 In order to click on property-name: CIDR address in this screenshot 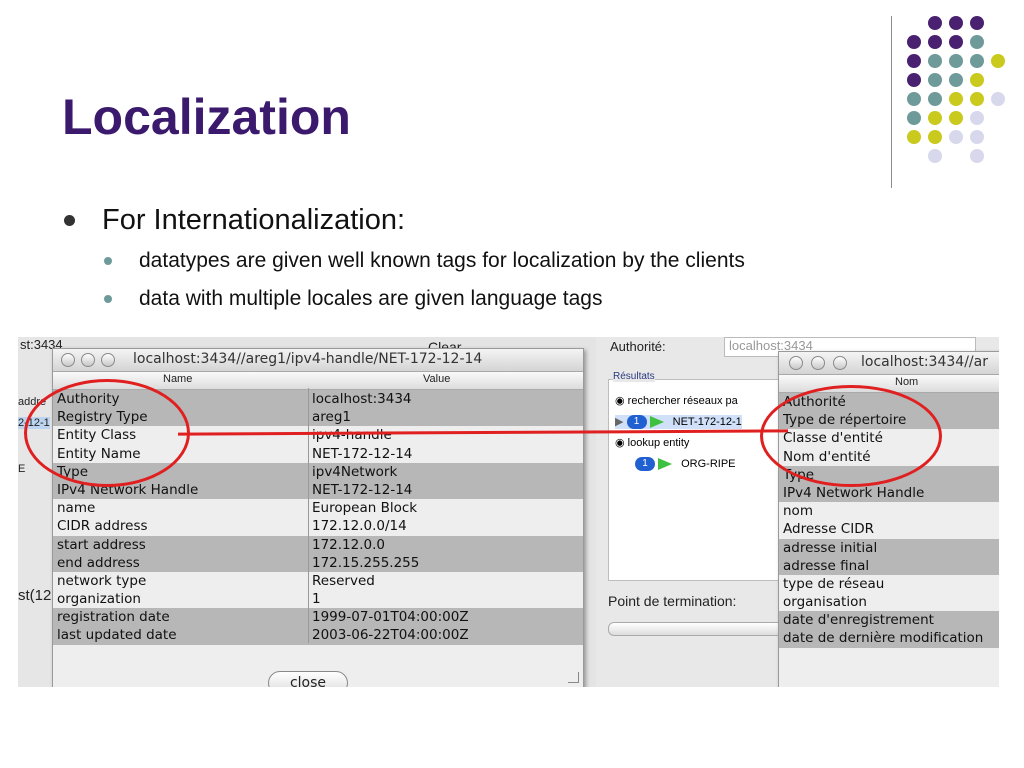, I will do `click(102, 526)`.